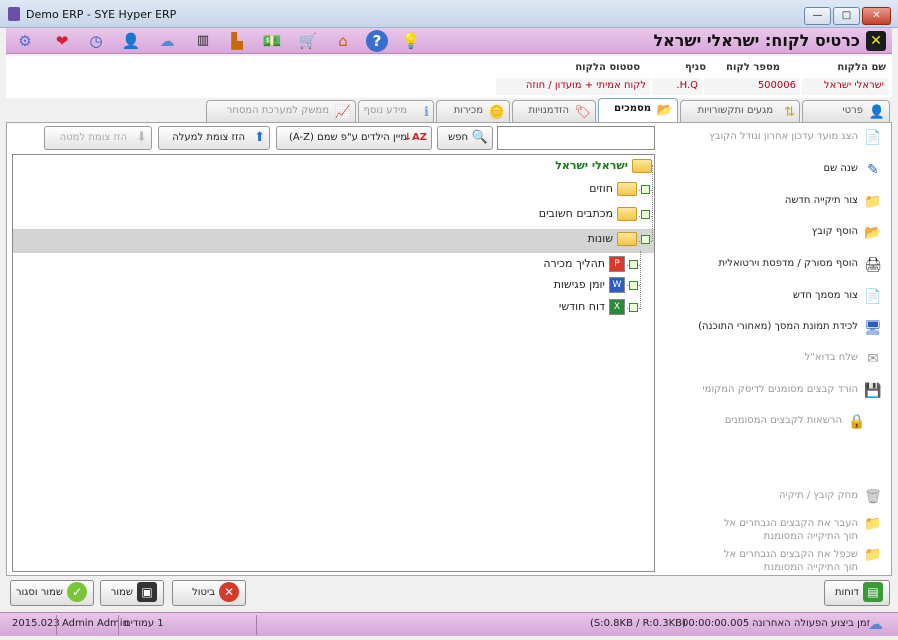 Image resolution: width=898 pixels, height=640 pixels. I want to click on help-icon: ?, so click(377, 41).